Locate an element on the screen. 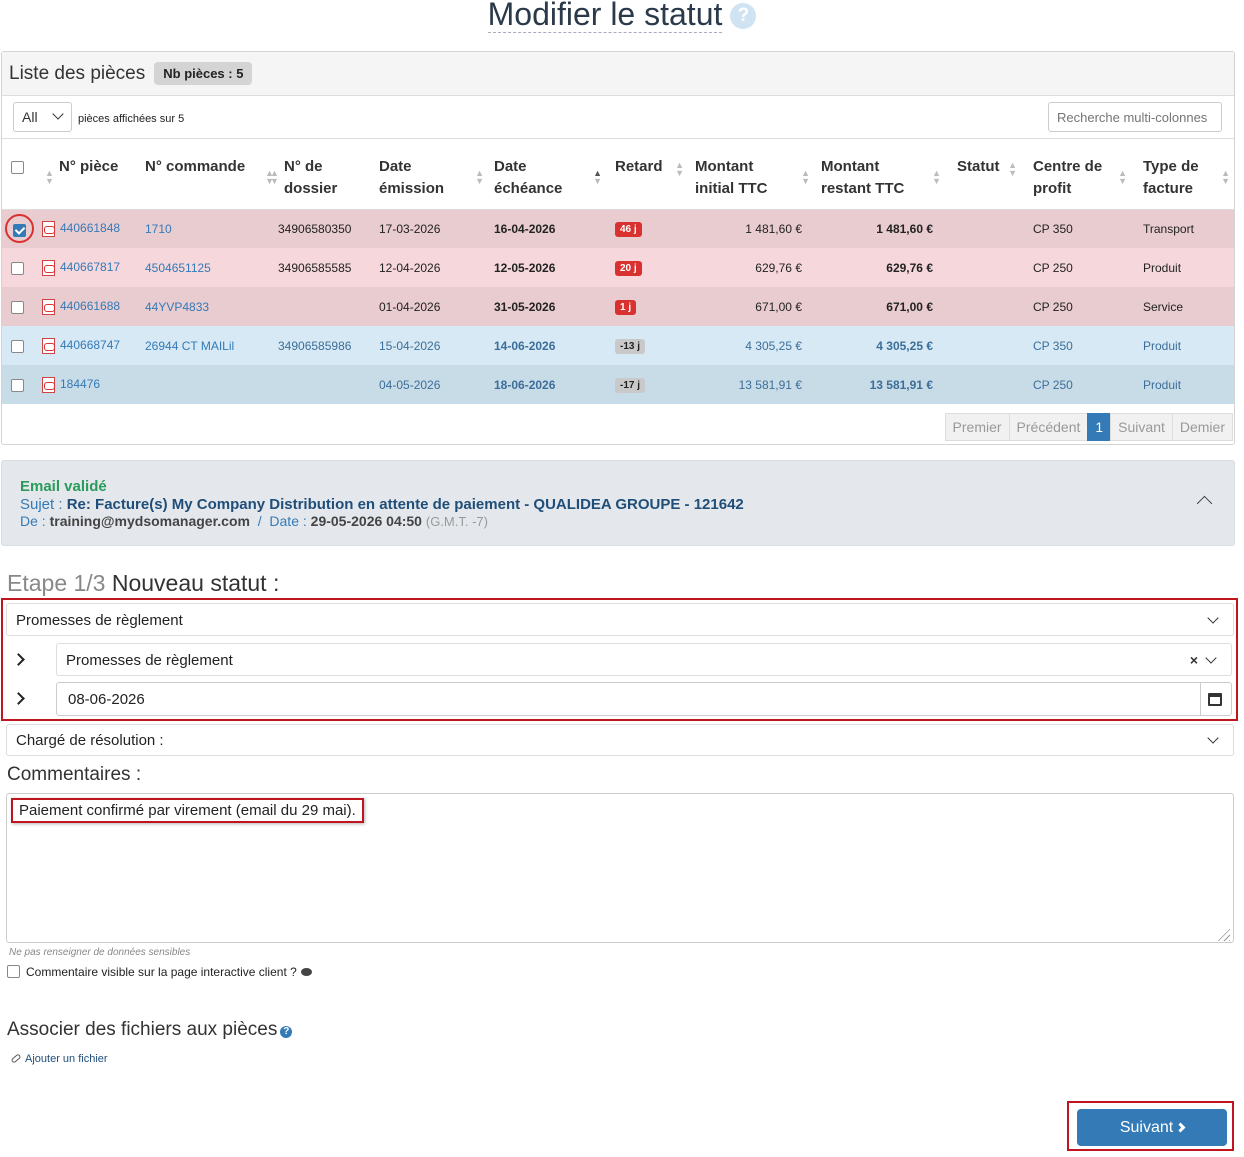 The image size is (1244, 1157). add-file-link: Ajouter un fichier is located at coordinates (59, 1059).